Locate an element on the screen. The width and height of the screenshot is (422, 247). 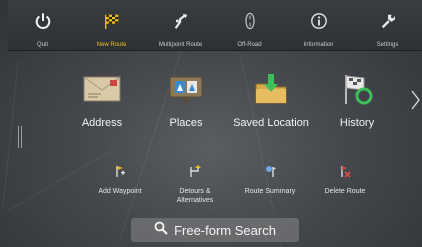
information-button: Information is located at coordinates (318, 25).